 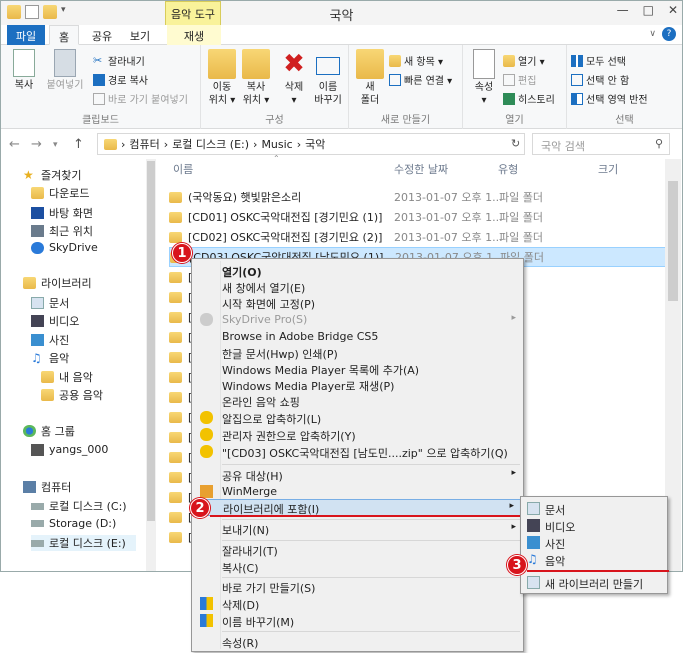 I want to click on copy-to-button: 복사 위치 ▾, so click(x=256, y=78).